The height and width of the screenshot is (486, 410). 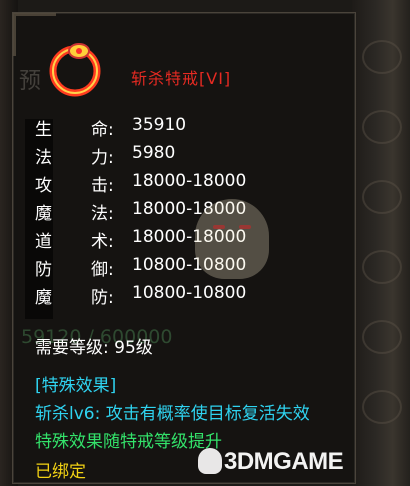 What do you see at coordinates (43, 130) in the screenshot?
I see `stat-label: 生` at bounding box center [43, 130].